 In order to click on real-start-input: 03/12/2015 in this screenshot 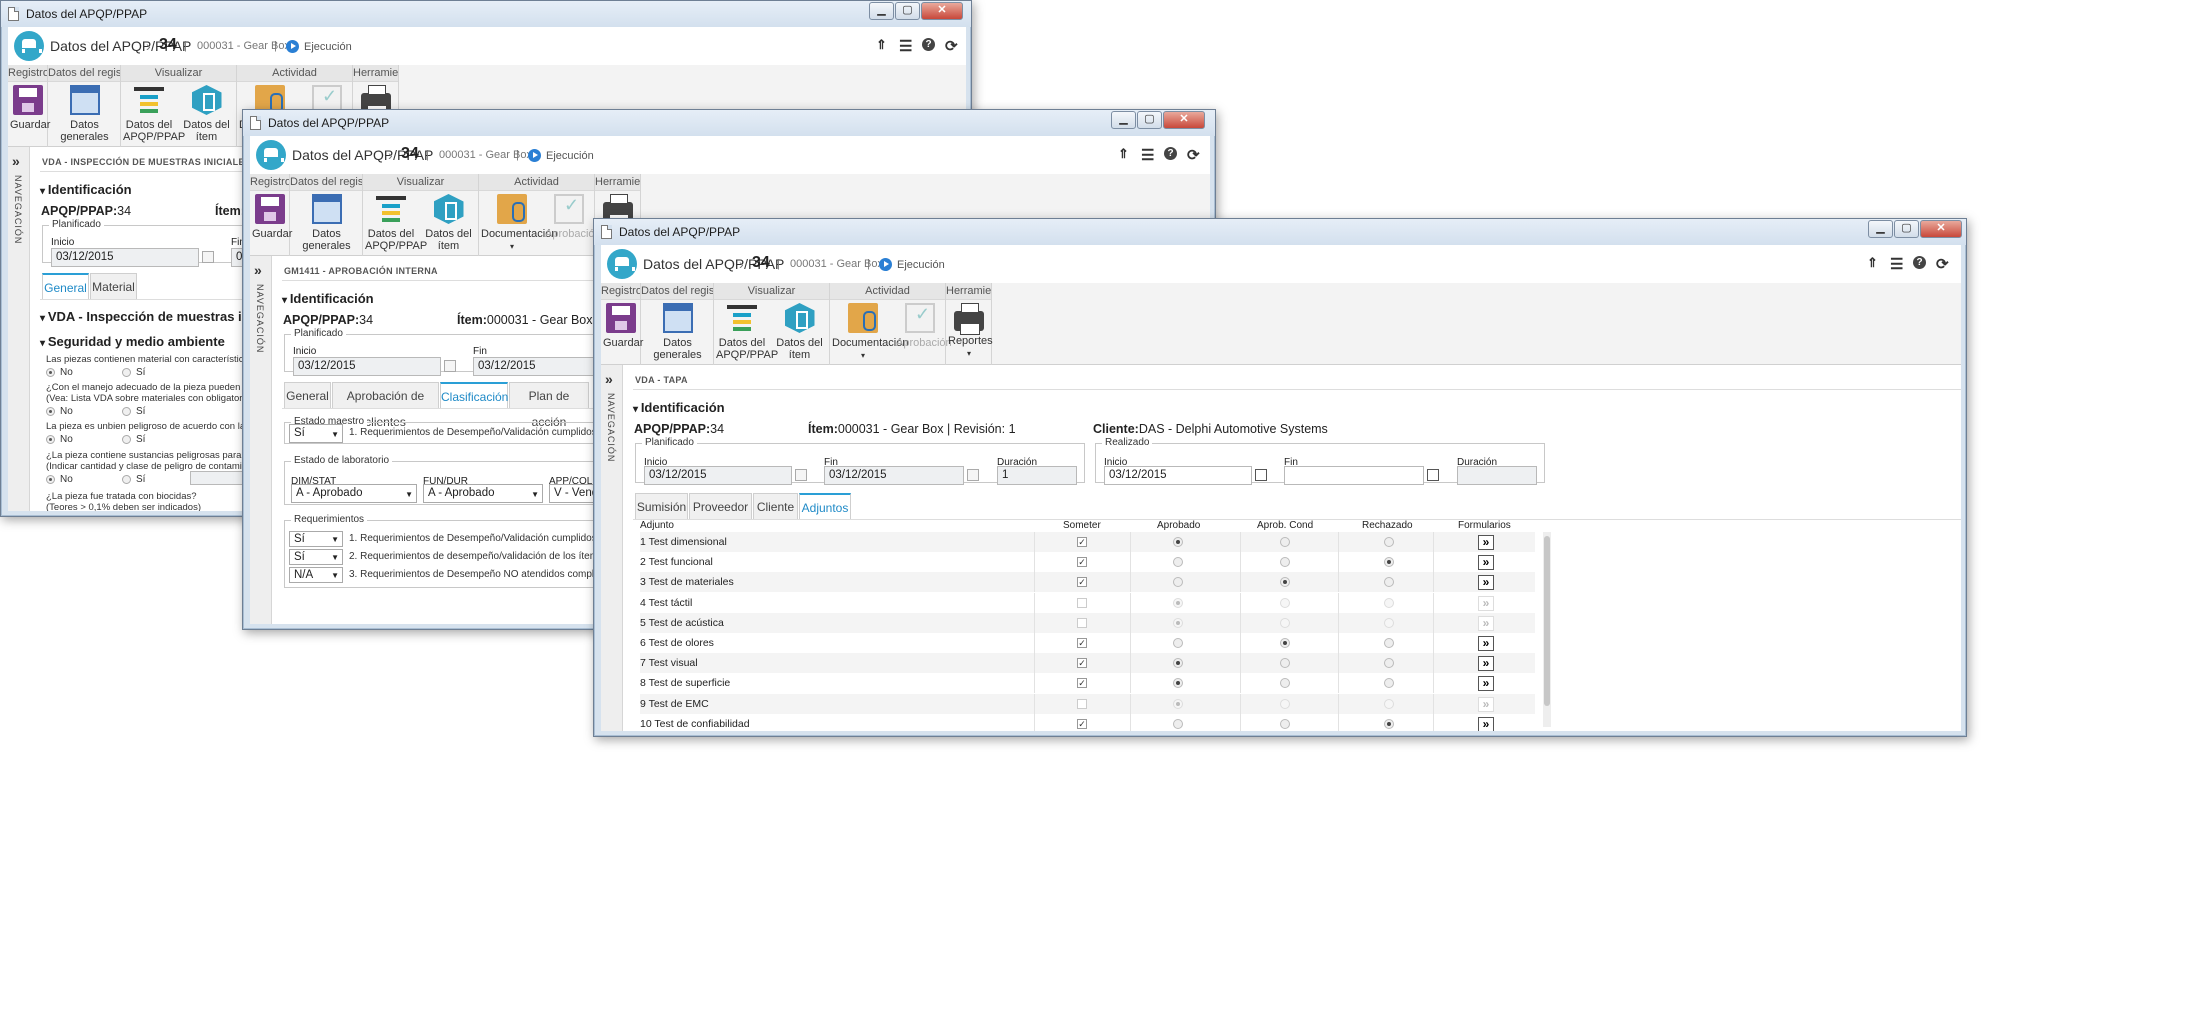, I will do `click(1178, 475)`.